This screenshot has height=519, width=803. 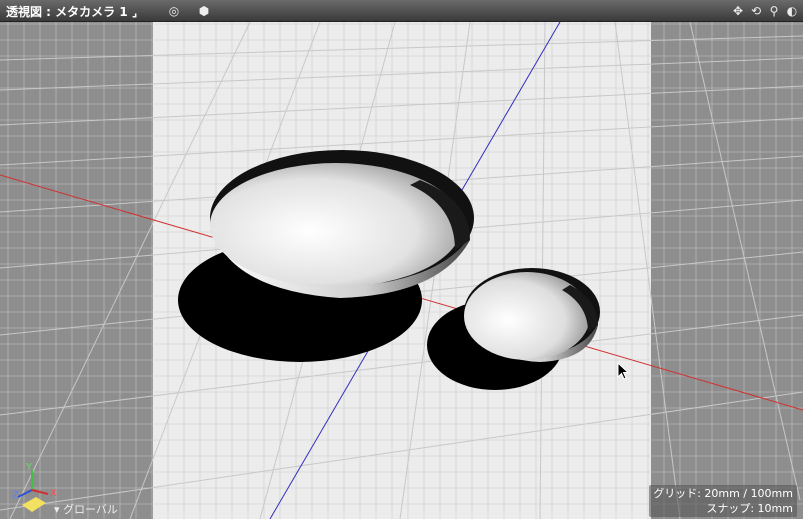 What do you see at coordinates (29, 467) in the screenshot?
I see `axis-y-label: Y` at bounding box center [29, 467].